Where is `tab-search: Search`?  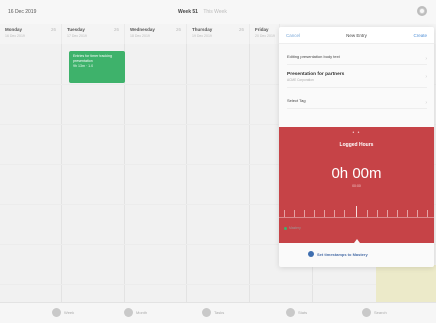 tab-search: Search is located at coordinates (374, 312).